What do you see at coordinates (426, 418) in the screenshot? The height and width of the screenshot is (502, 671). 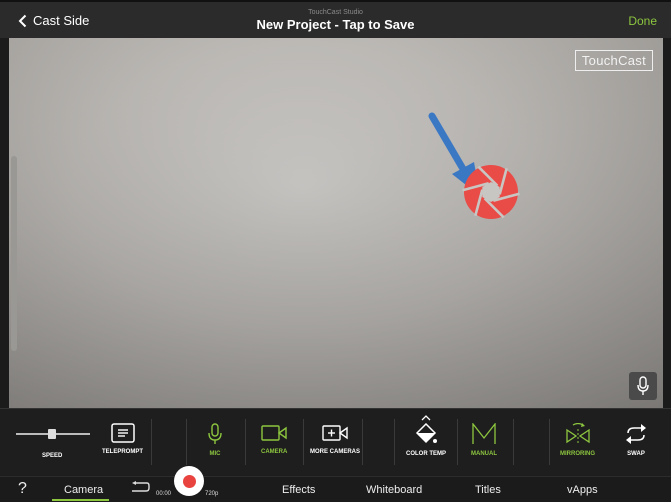 I see `chevron-up-icon` at bounding box center [426, 418].